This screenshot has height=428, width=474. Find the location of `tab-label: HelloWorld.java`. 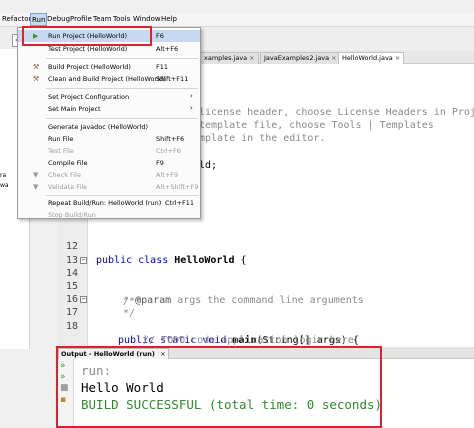

tab-label: HelloWorld.java is located at coordinates (367, 58).